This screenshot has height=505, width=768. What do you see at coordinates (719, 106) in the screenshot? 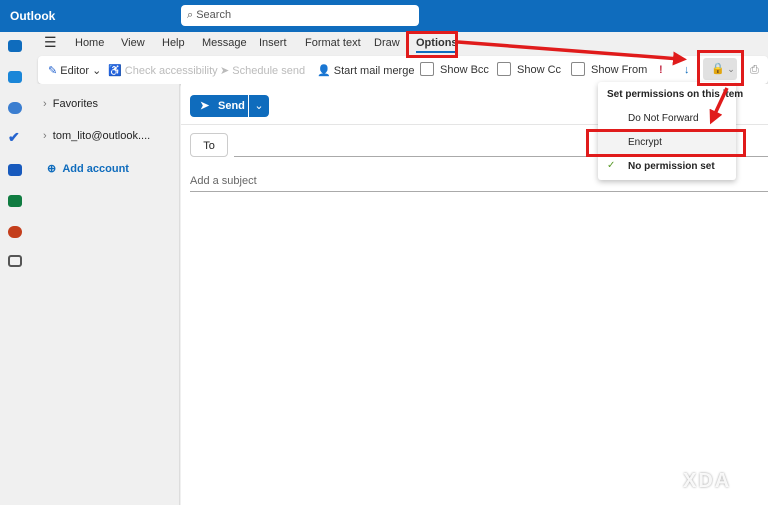
I see `arrow-to-encrypt` at bounding box center [719, 106].